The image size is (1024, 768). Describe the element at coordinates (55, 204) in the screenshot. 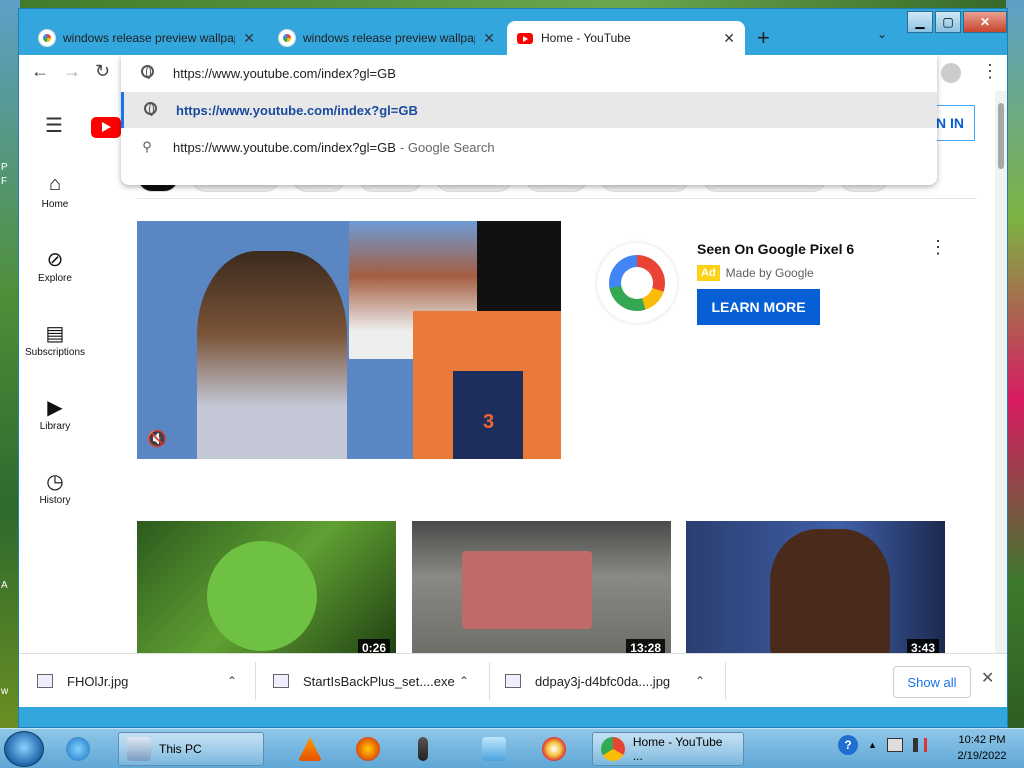

I see `sidebar-item-label: Home` at that location.